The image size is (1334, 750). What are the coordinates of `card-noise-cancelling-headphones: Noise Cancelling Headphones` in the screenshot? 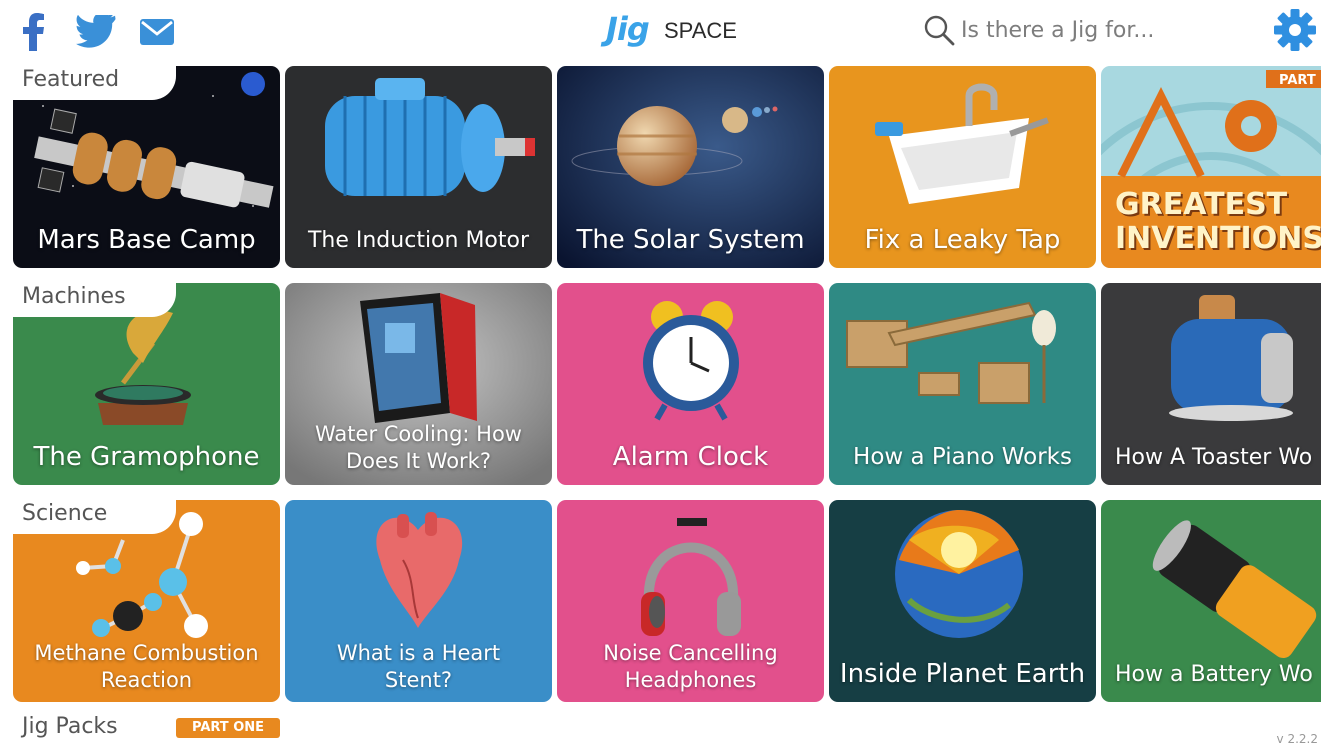 It's located at (690, 601).